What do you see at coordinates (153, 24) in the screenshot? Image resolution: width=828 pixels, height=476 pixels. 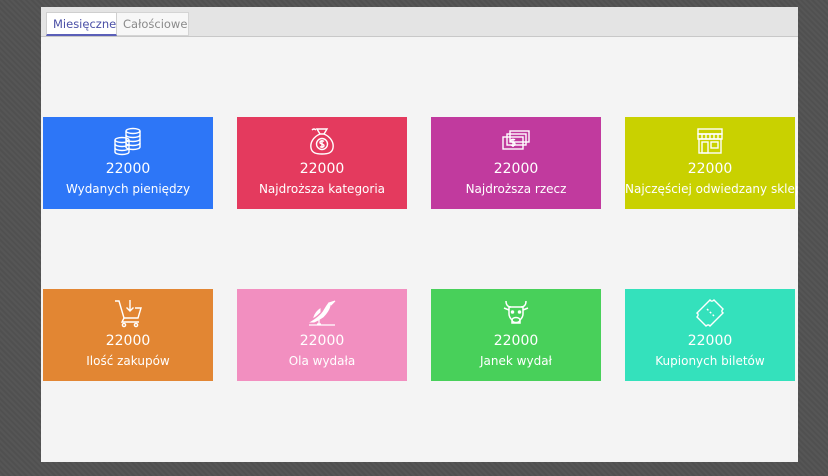 I see `tab-total: Całościowe` at bounding box center [153, 24].